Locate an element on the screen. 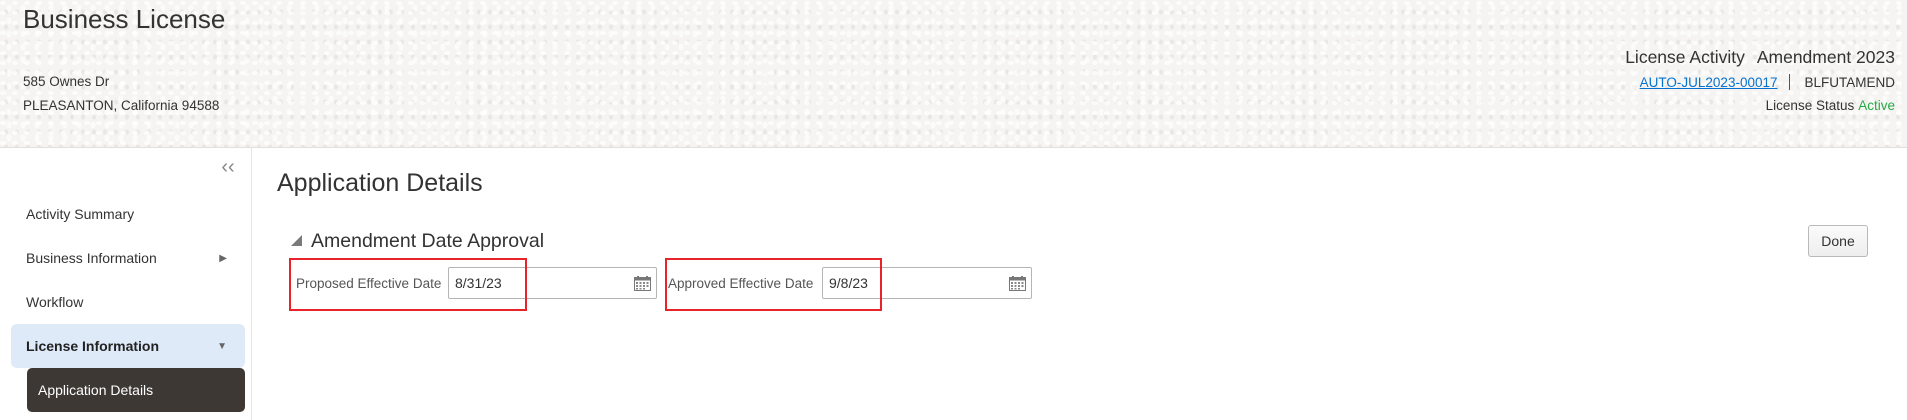  highlight-box-approved-date is located at coordinates (773, 284).